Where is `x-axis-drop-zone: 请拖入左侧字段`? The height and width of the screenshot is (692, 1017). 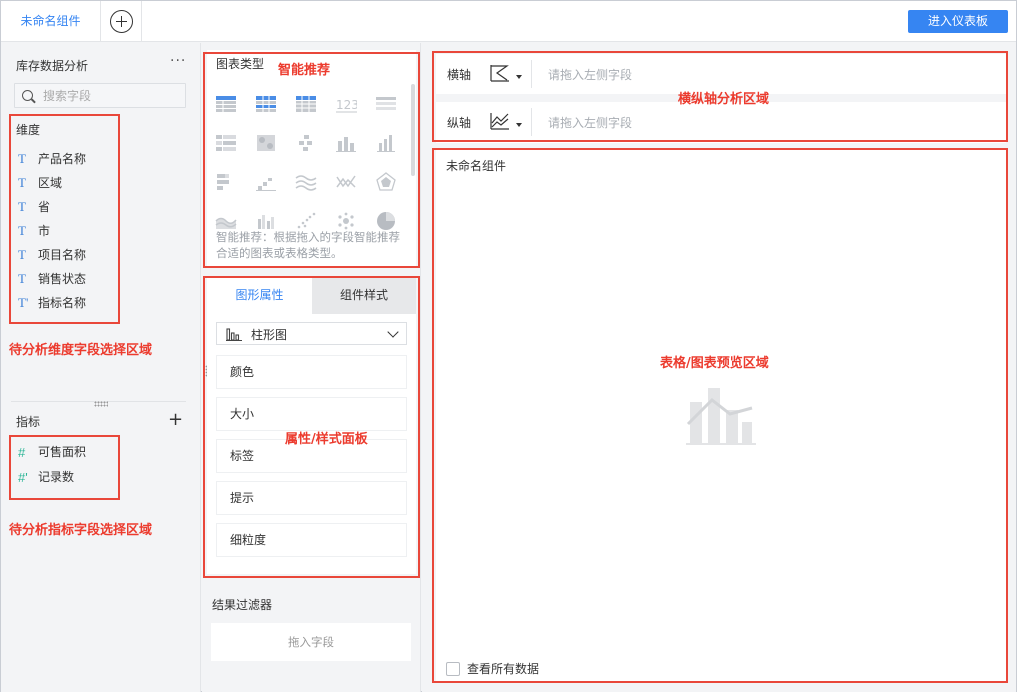
x-axis-drop-zone: 请拖入左侧字段 is located at coordinates (590, 74).